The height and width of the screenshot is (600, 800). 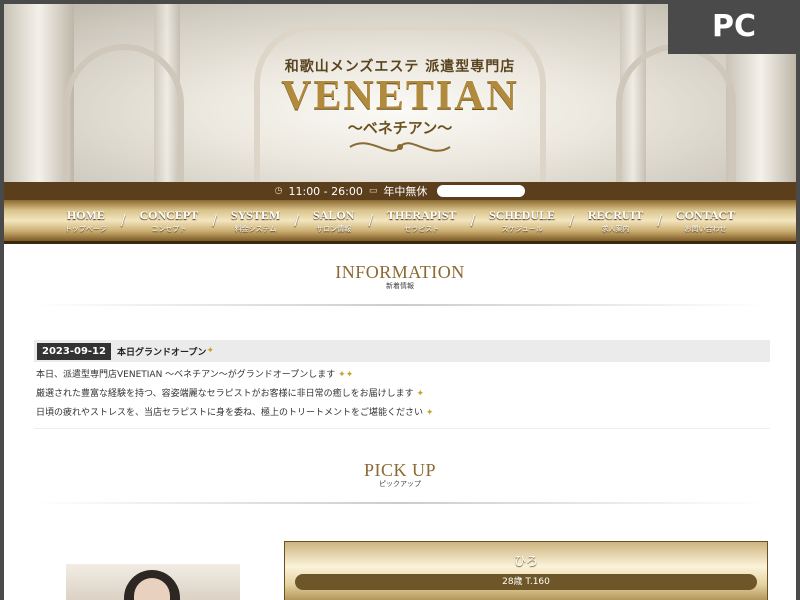 I want to click on nav-label: SYSTEM, so click(x=255, y=214).